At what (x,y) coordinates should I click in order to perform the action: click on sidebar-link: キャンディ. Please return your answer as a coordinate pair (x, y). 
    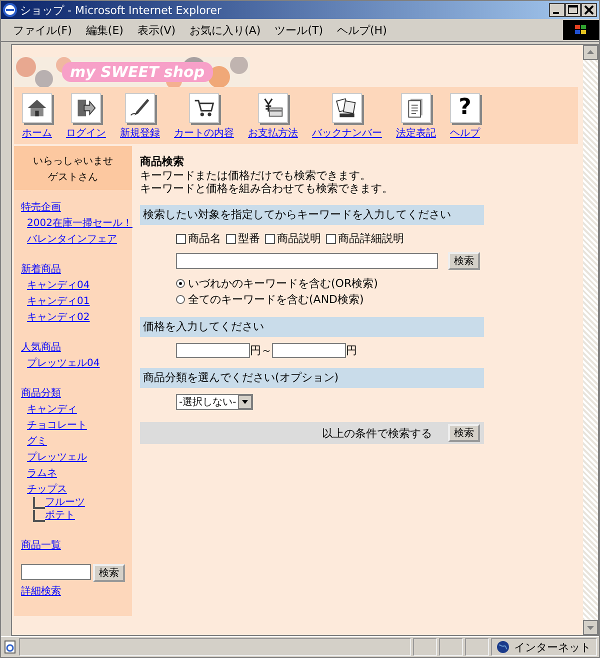
    Looking at the image, I should click on (52, 409).